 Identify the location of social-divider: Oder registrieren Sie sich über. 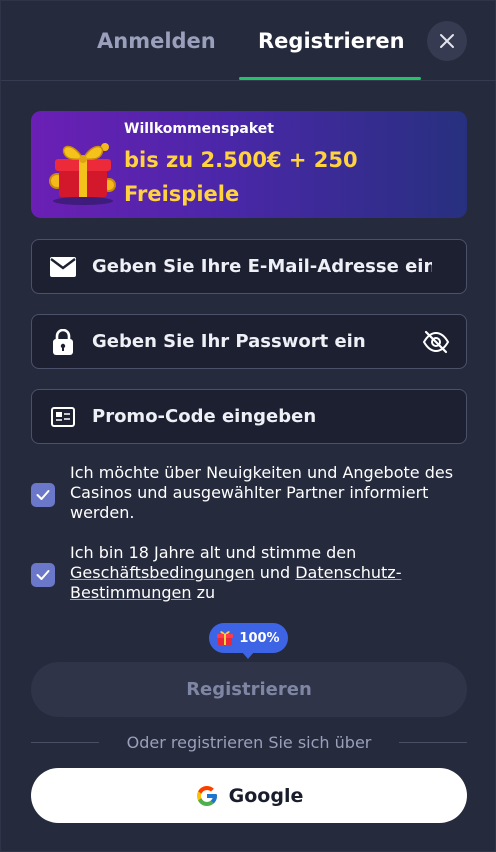
(249, 743).